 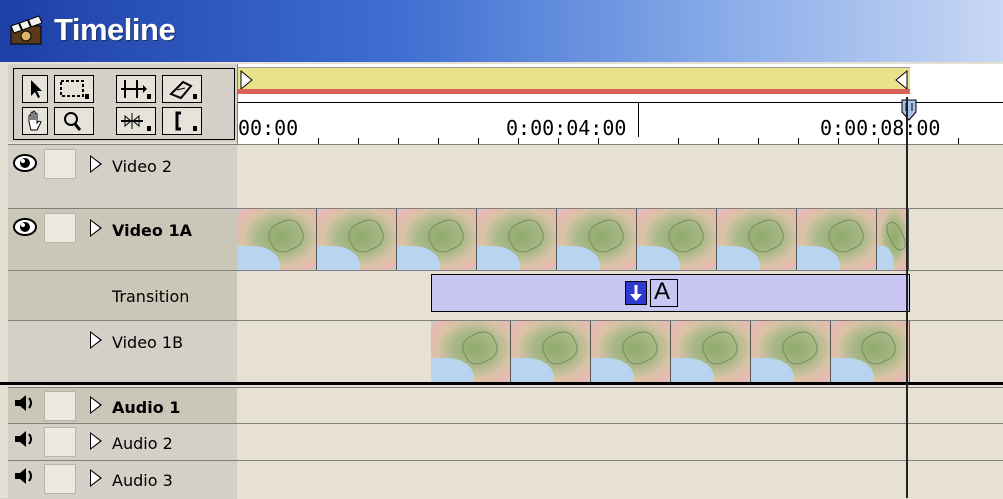 What do you see at coordinates (115, 29) in the screenshot?
I see `window-title: Timeline` at bounding box center [115, 29].